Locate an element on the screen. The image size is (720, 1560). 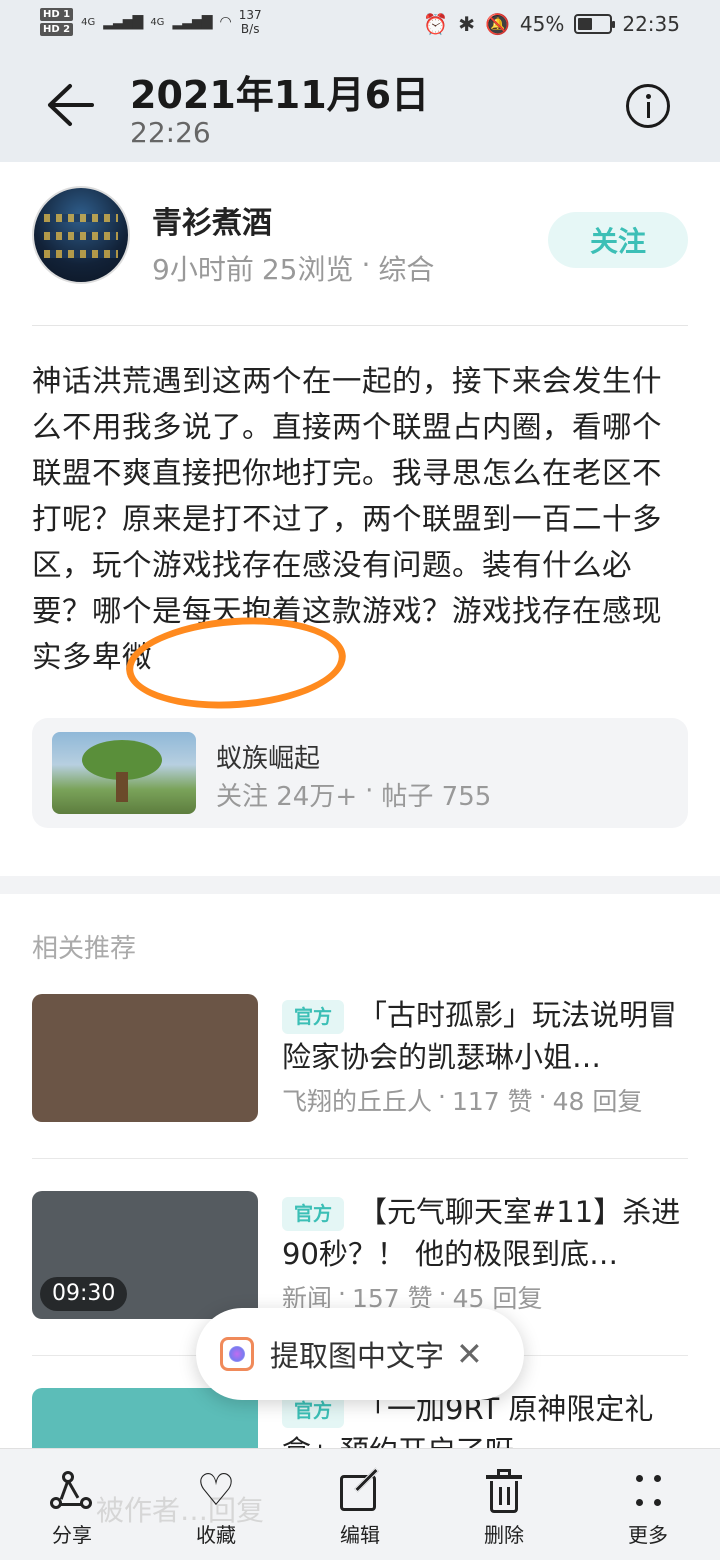
related-thumbnail: 09:30 is located at coordinates (145, 1255).